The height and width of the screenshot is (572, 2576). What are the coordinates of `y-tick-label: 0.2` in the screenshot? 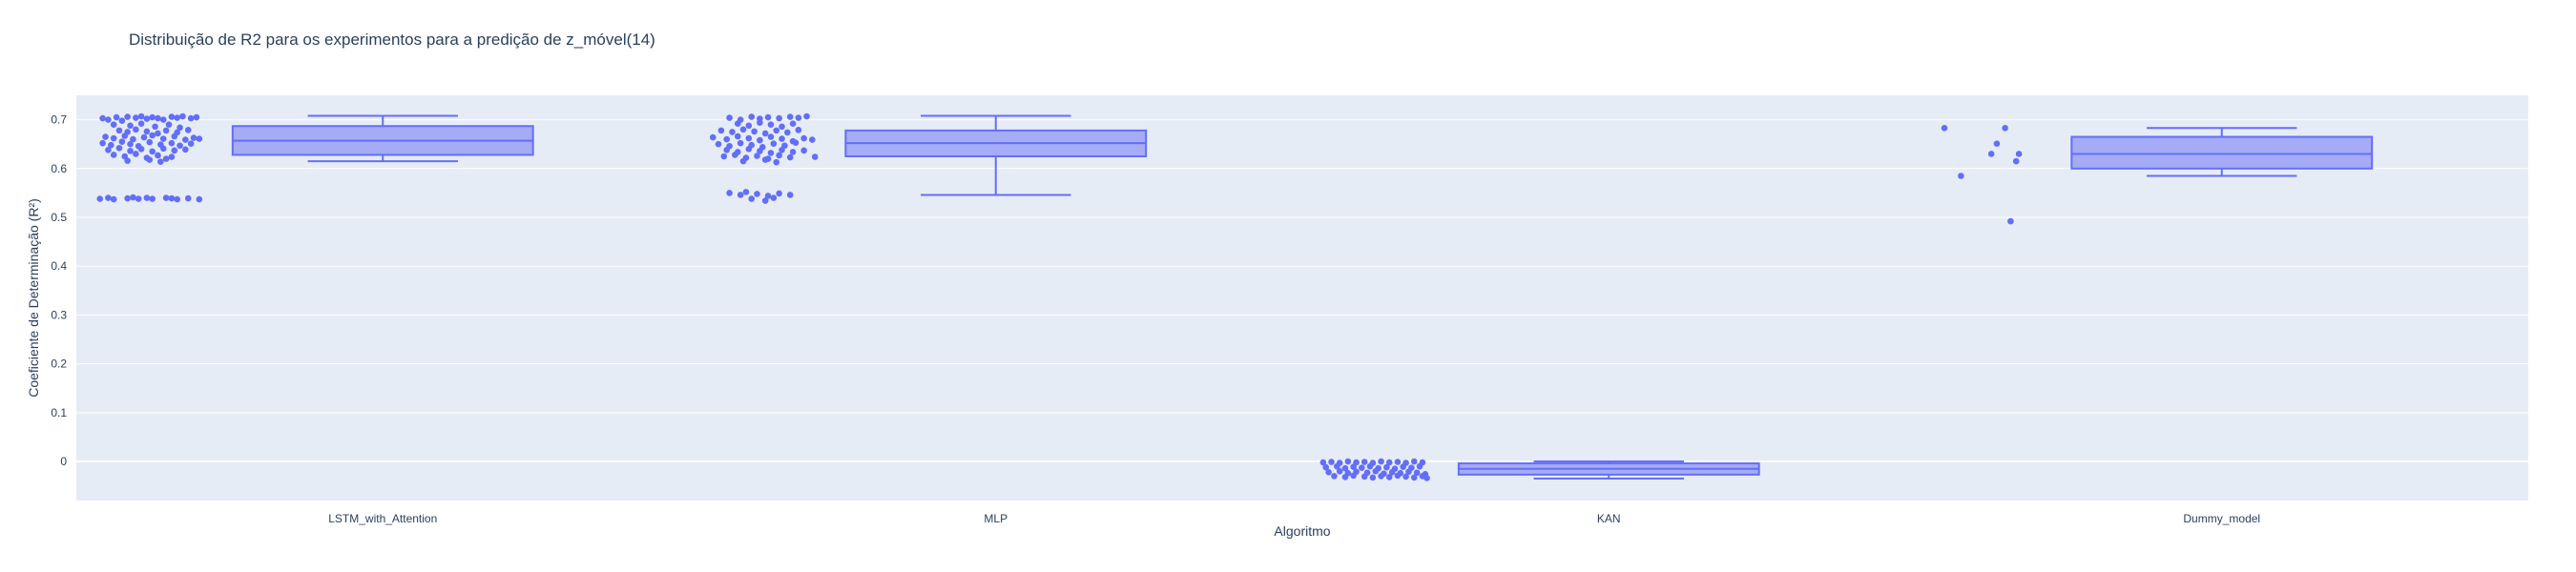 It's located at (59, 364).